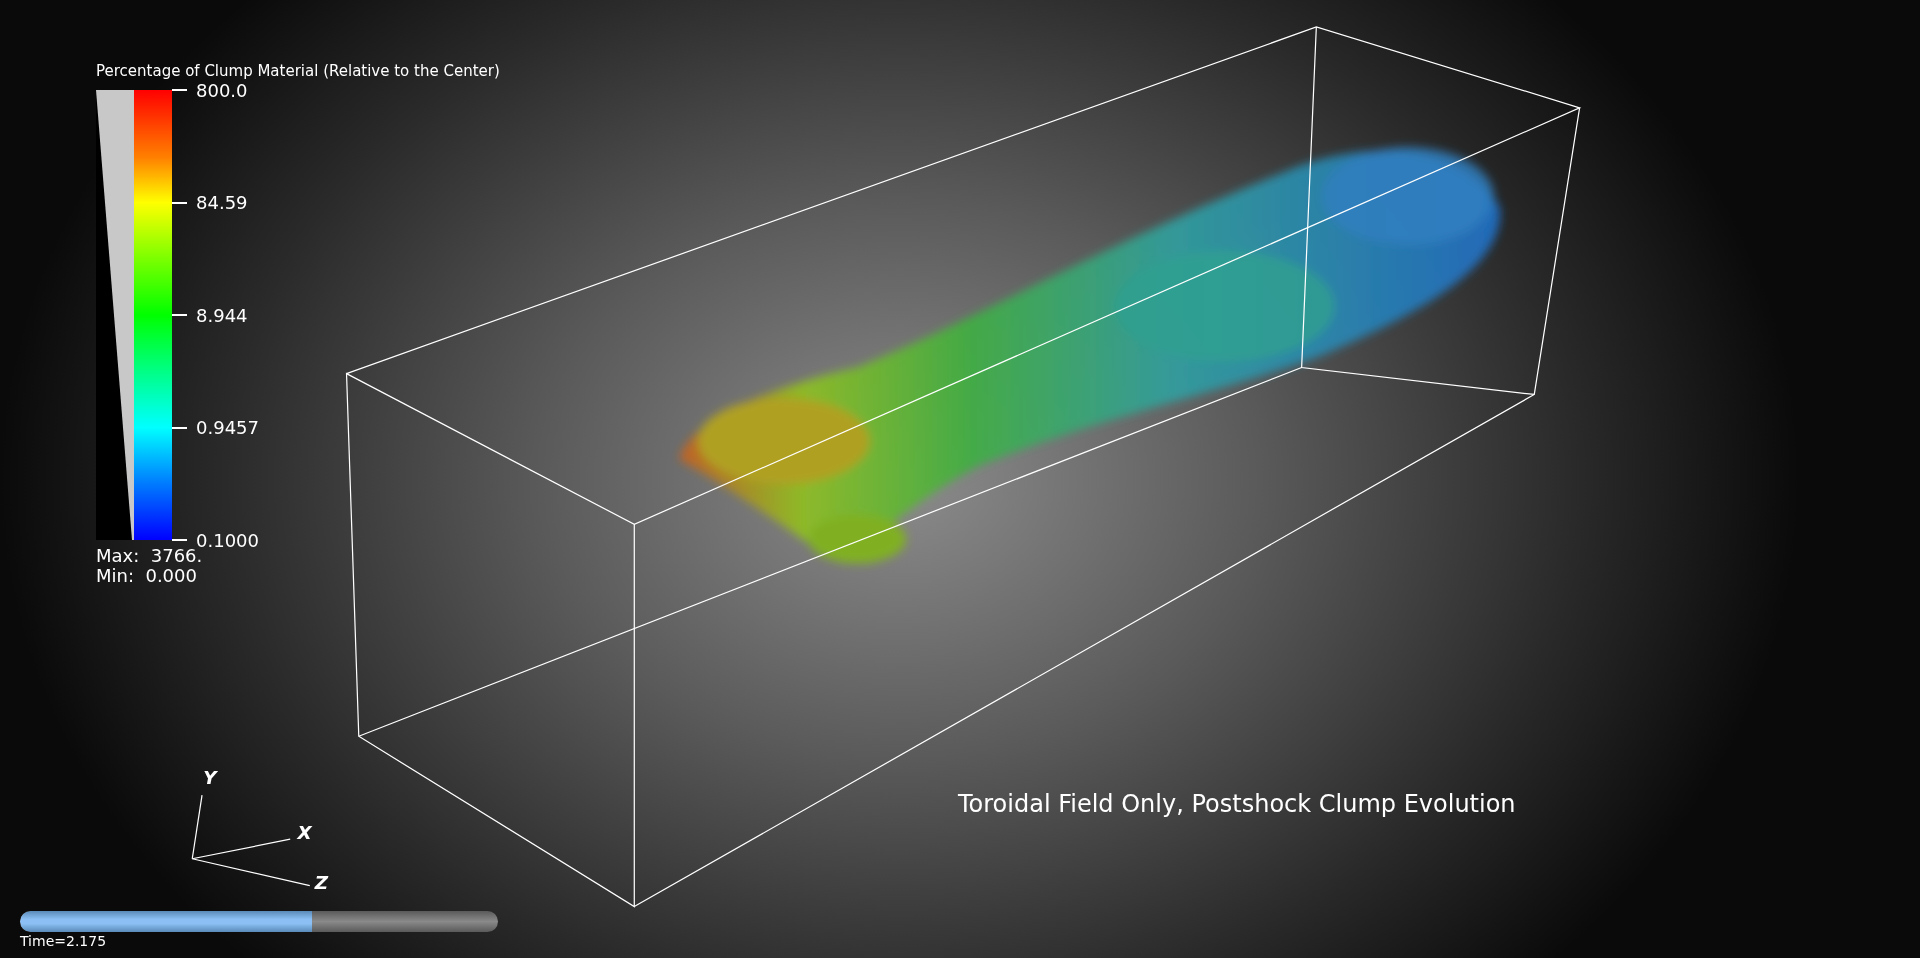 Image resolution: width=1920 pixels, height=958 pixels. Describe the element at coordinates (222, 202) in the screenshot. I see `tick-label: 84.59` at that location.